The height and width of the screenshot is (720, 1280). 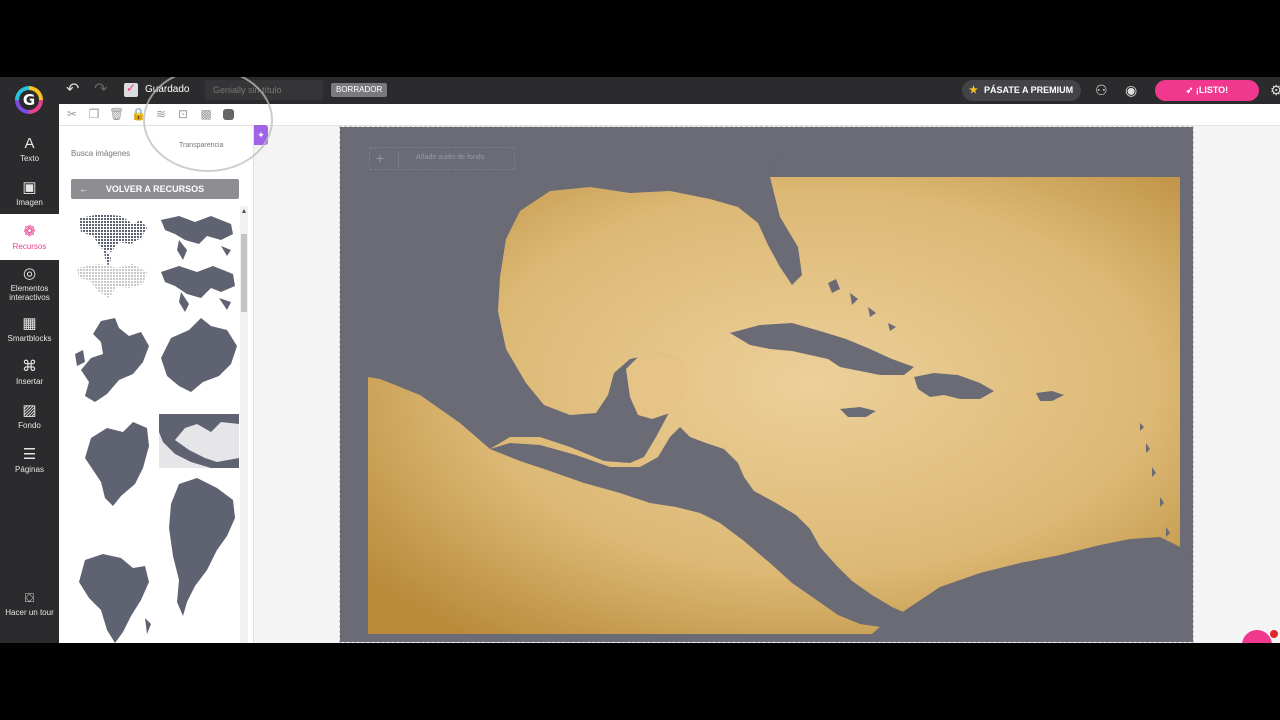 I want to click on plus-icon: +, so click(x=380, y=158).